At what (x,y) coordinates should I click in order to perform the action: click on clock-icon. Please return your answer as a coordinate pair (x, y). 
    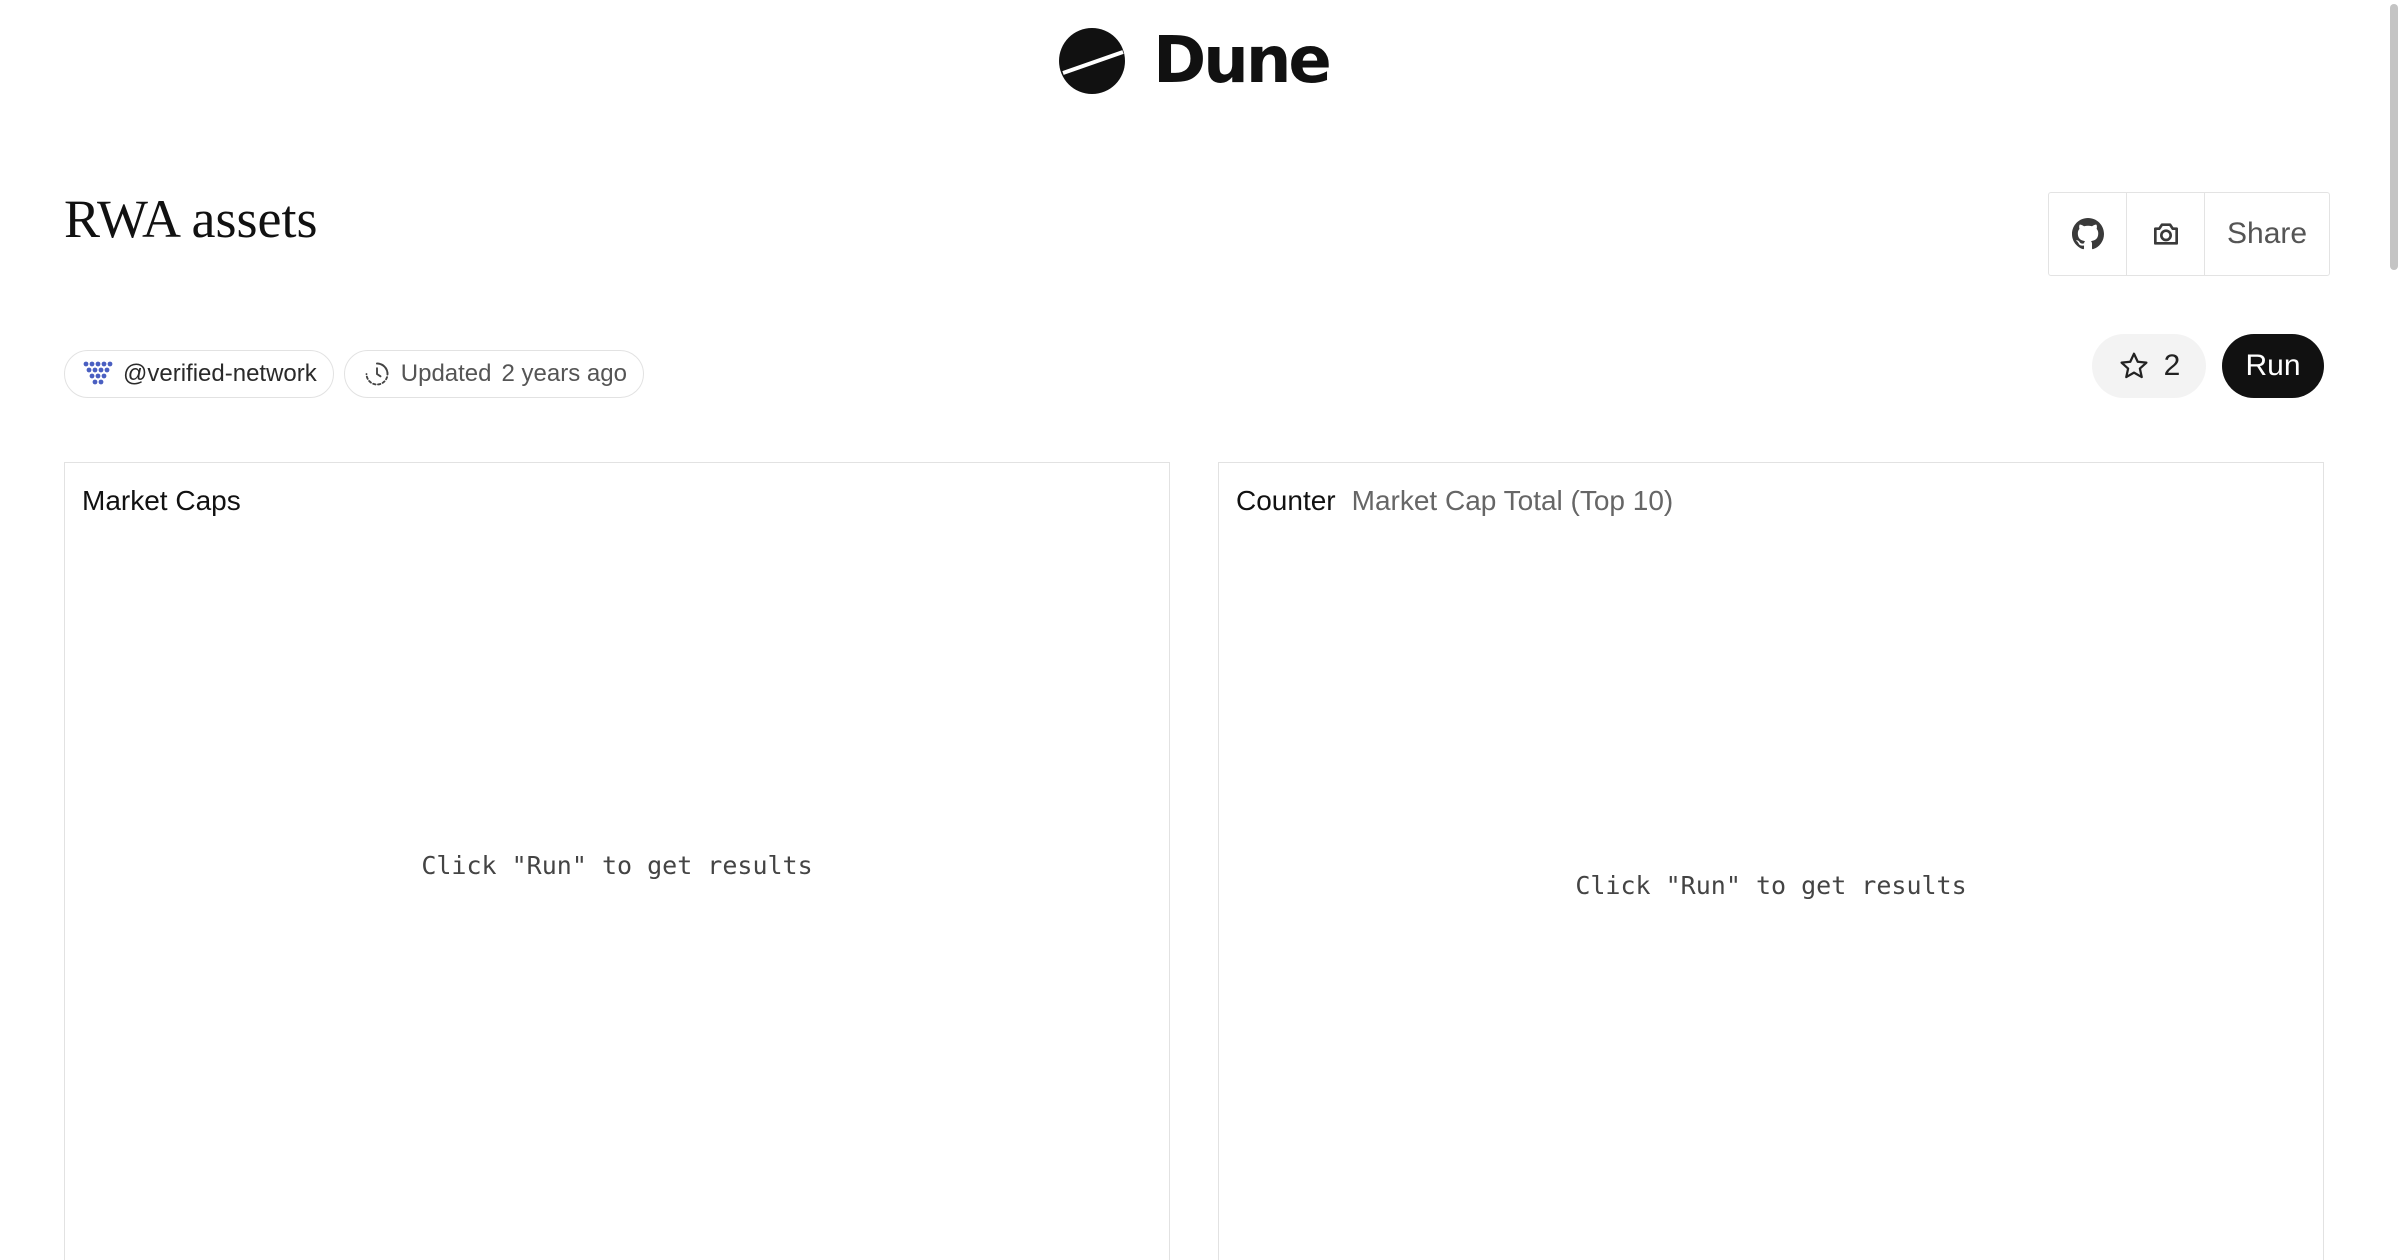
    Looking at the image, I should click on (377, 374).